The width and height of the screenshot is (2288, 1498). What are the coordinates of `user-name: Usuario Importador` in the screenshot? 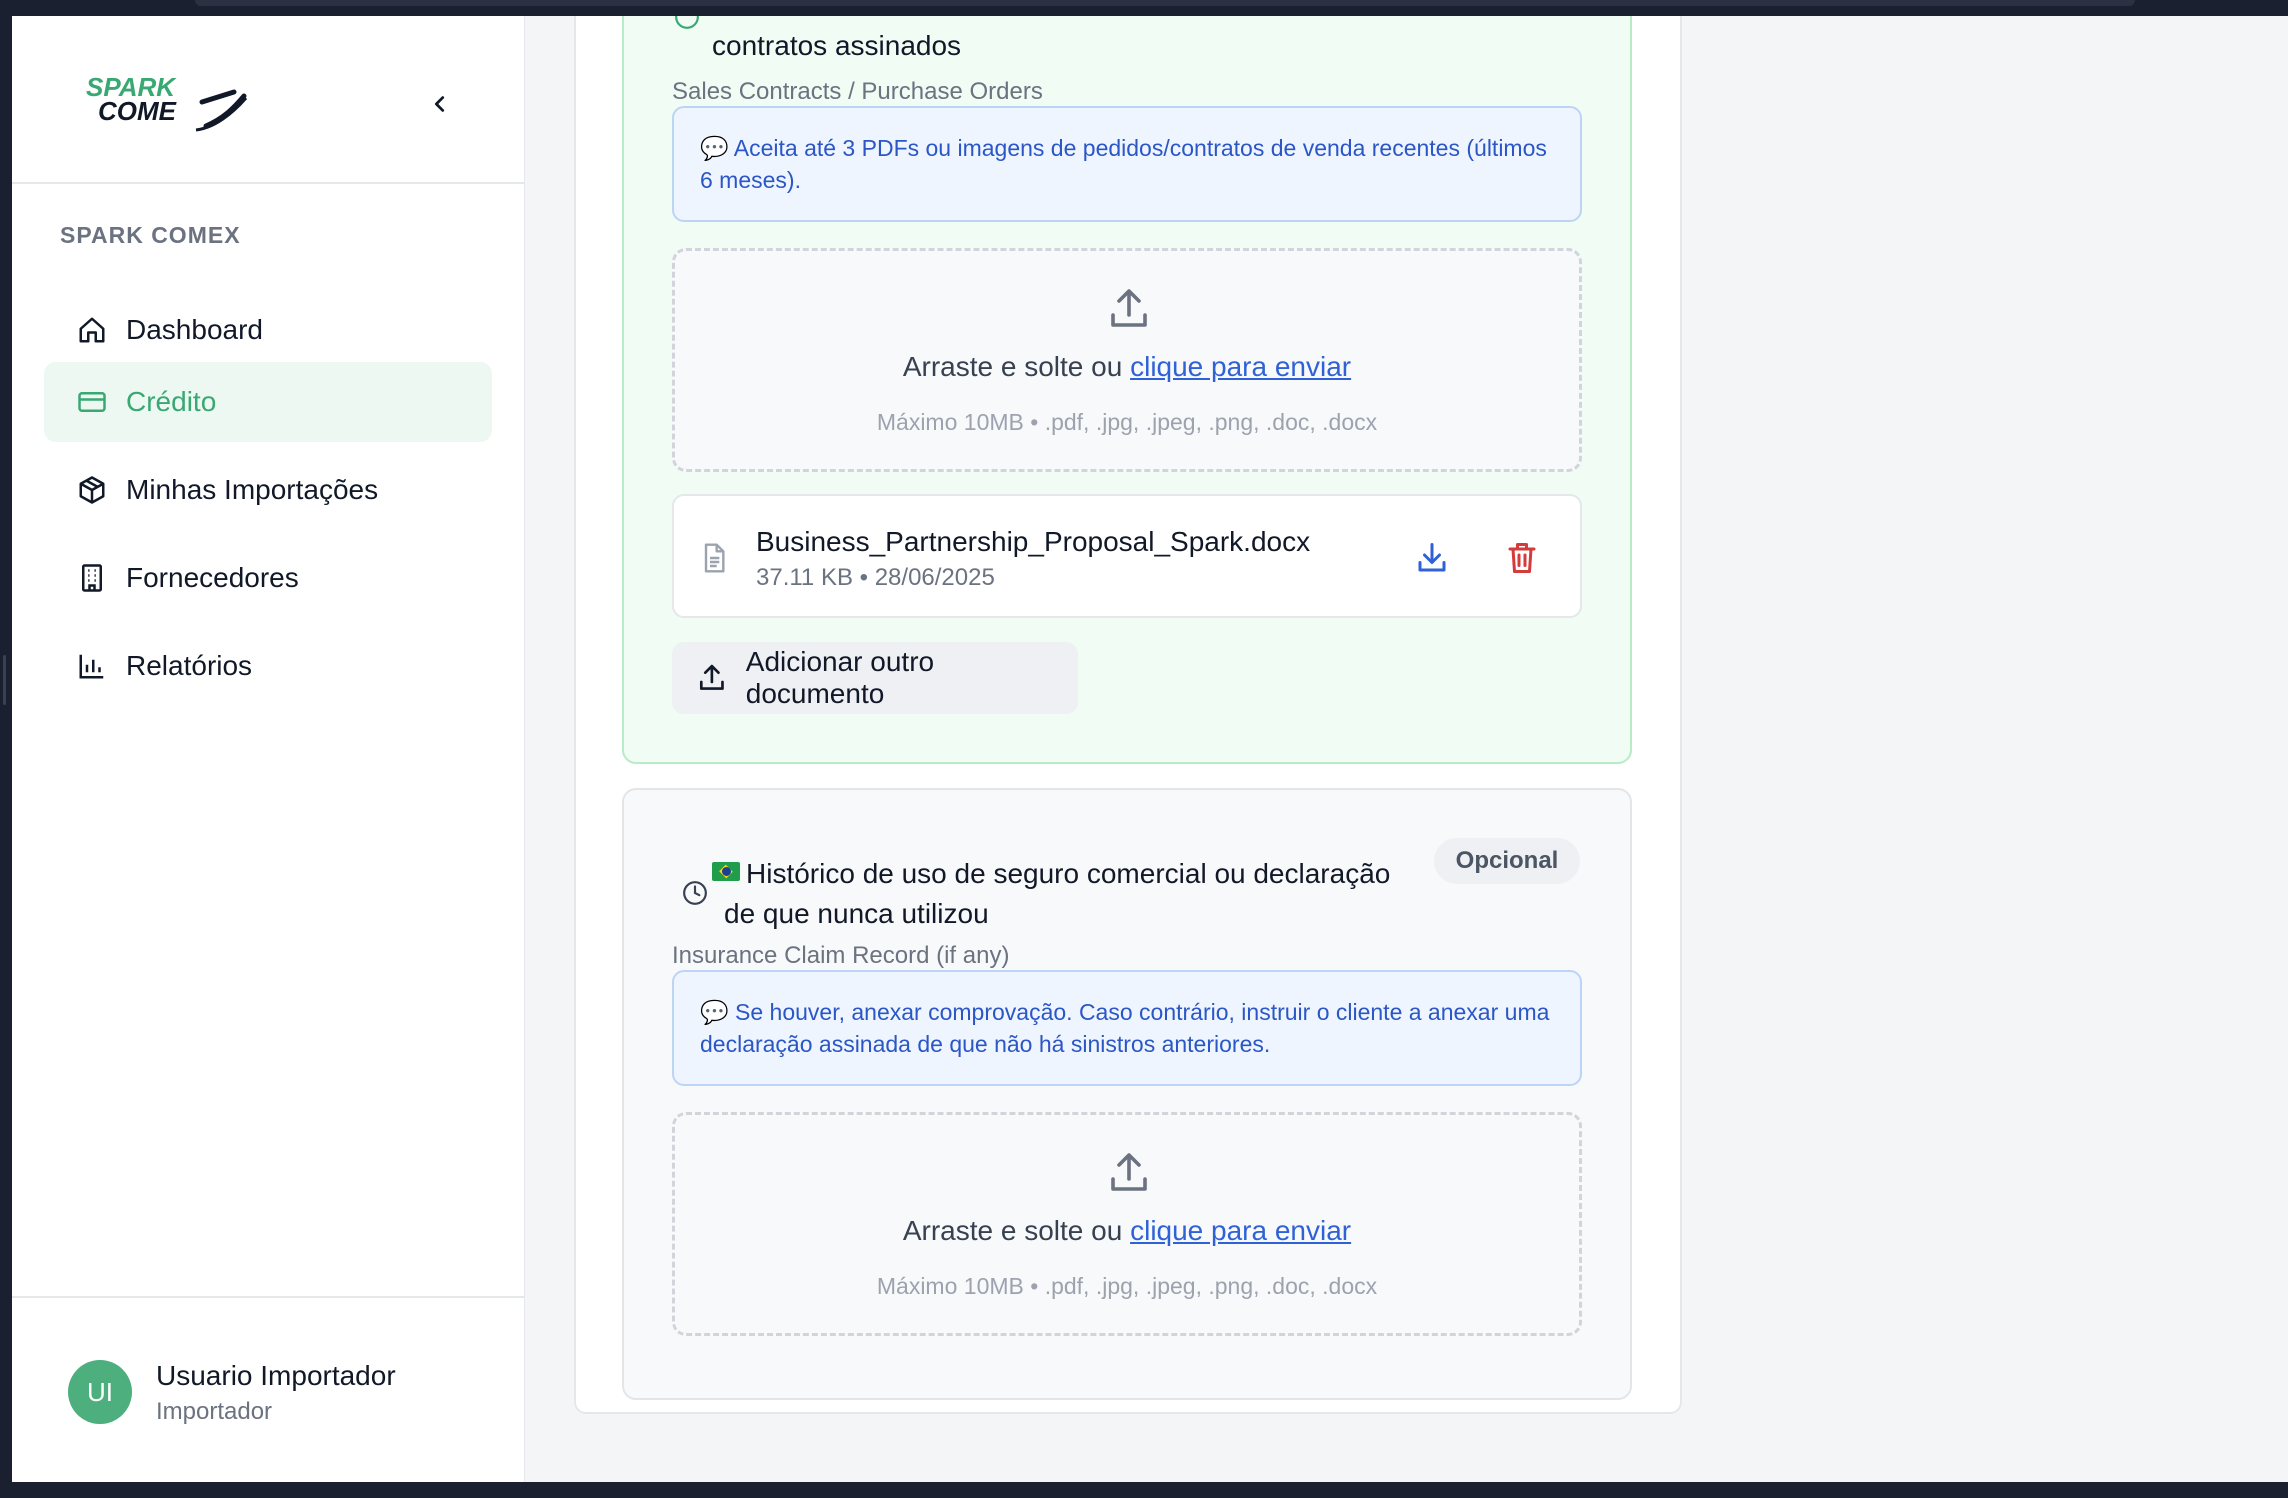 It's located at (276, 1375).